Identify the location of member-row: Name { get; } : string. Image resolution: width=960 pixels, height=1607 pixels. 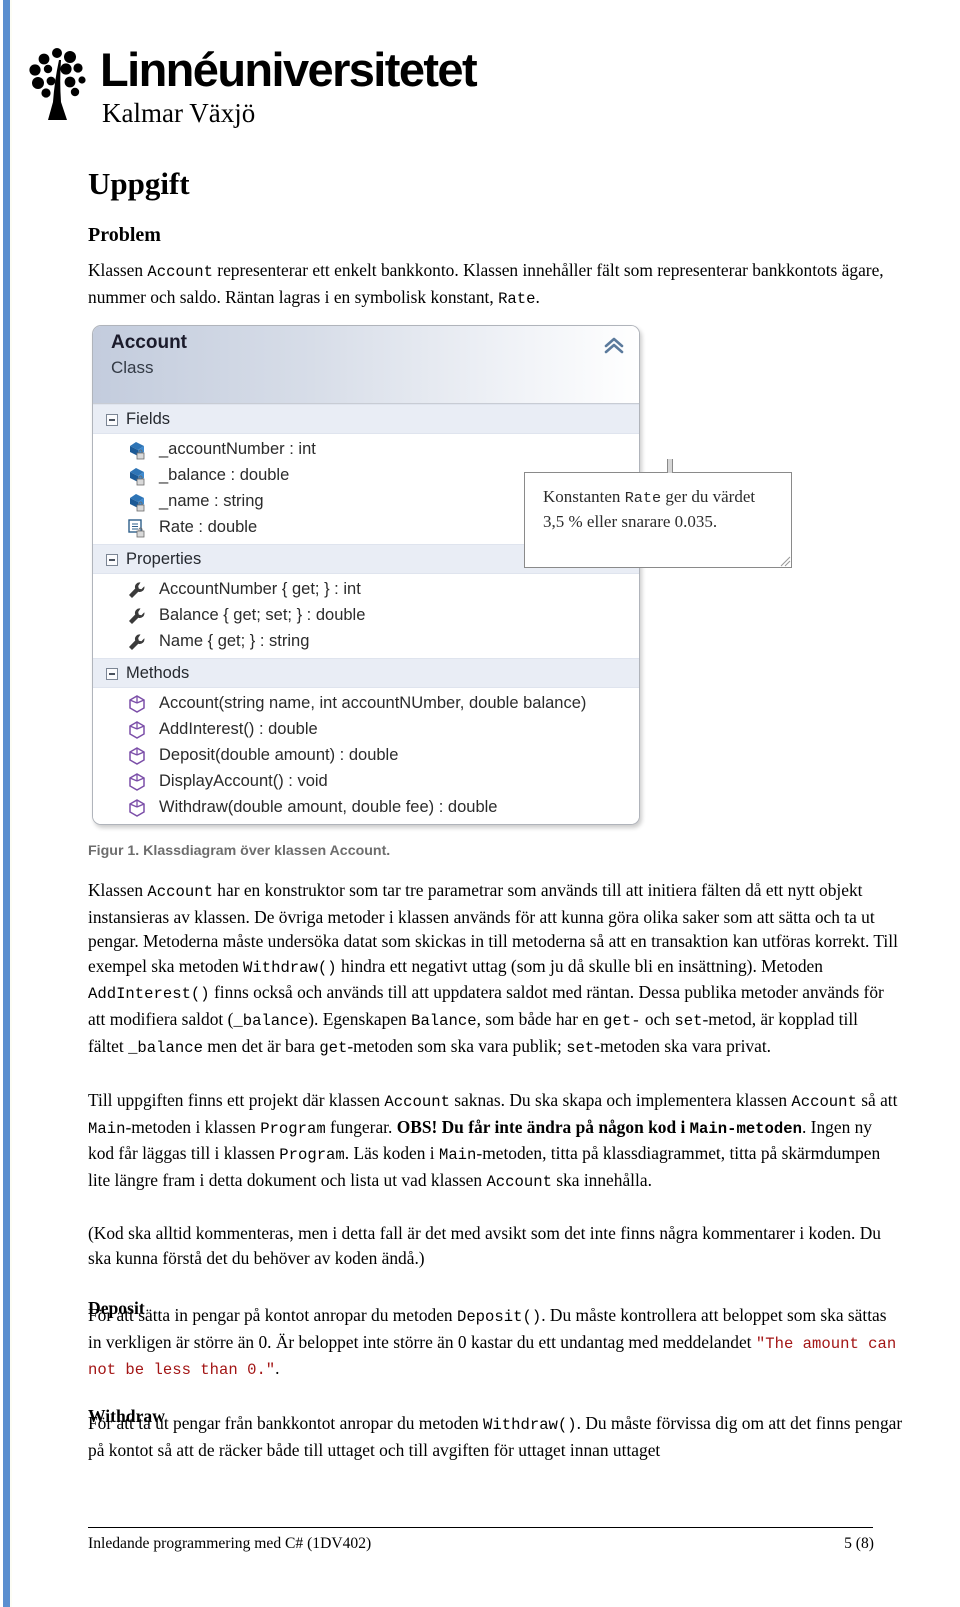
(366, 641).